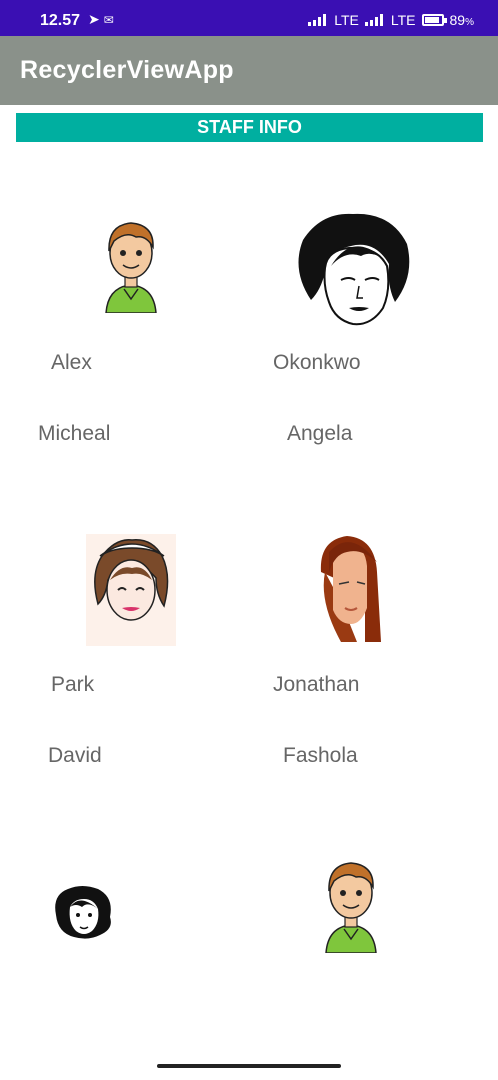  I want to click on network-type-1: LTE, so click(346, 20).